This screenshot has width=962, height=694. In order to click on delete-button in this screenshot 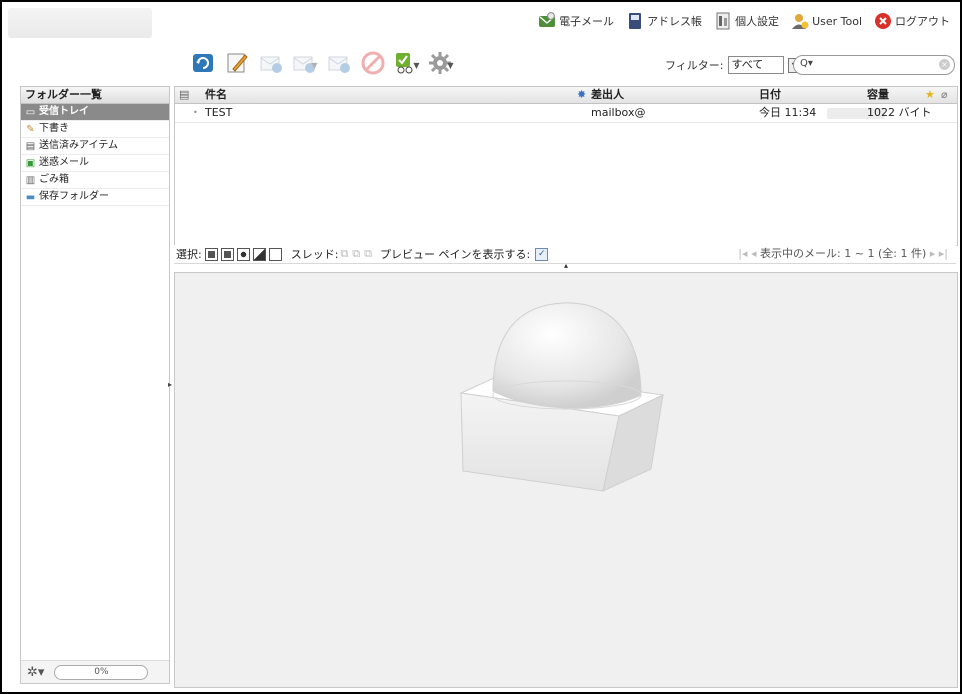, I will do `click(373, 65)`.